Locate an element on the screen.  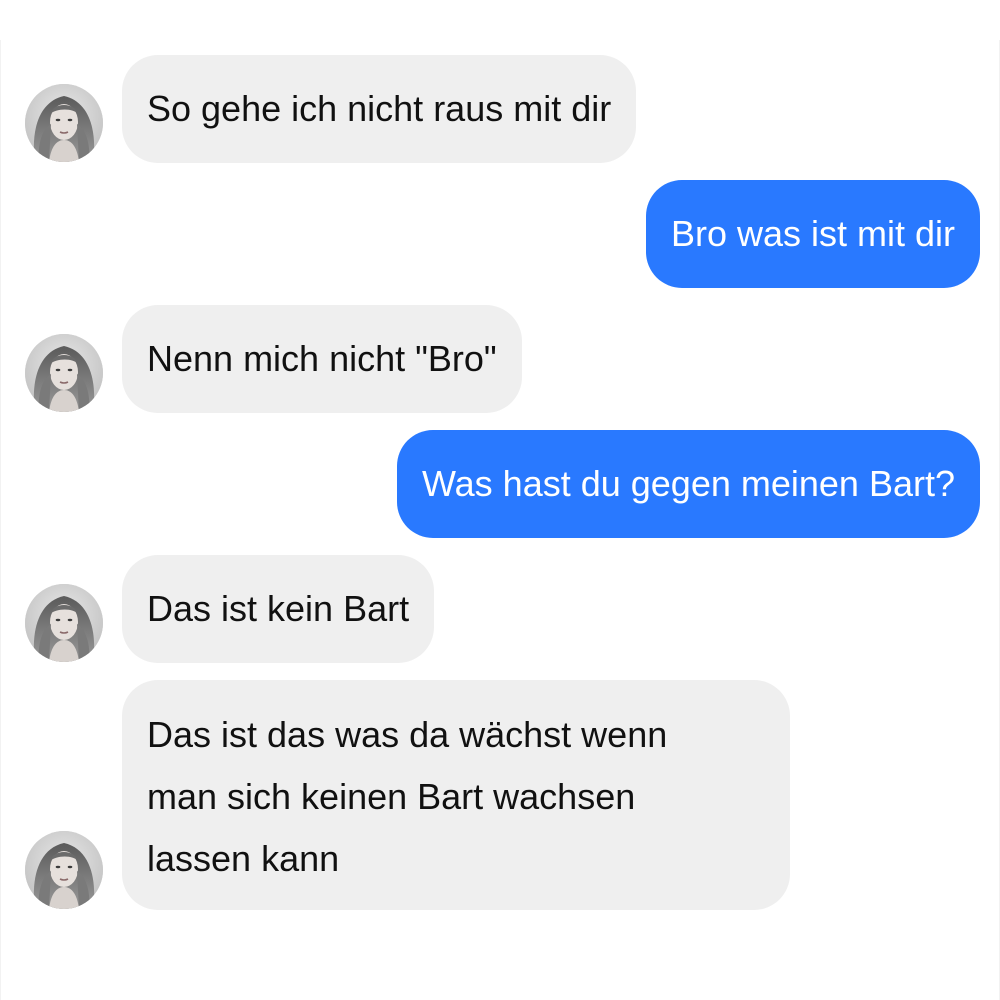
divider is located at coordinates (0, 520).